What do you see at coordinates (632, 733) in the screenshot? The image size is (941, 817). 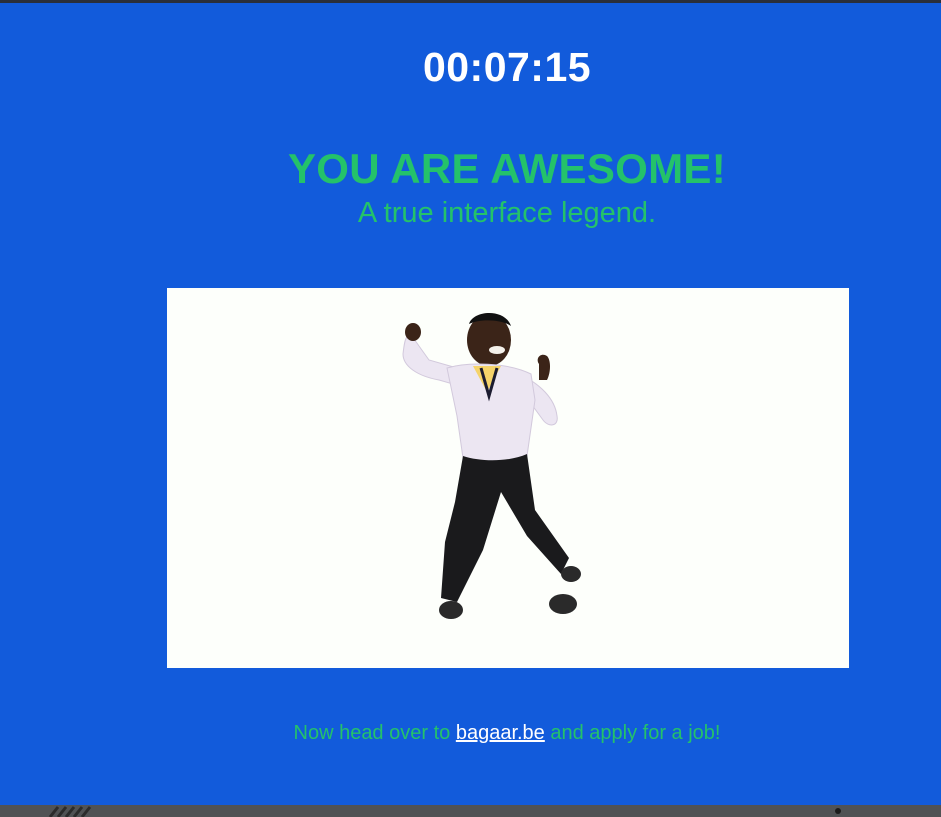 I see `footer-suffix: and apply for a job!` at bounding box center [632, 733].